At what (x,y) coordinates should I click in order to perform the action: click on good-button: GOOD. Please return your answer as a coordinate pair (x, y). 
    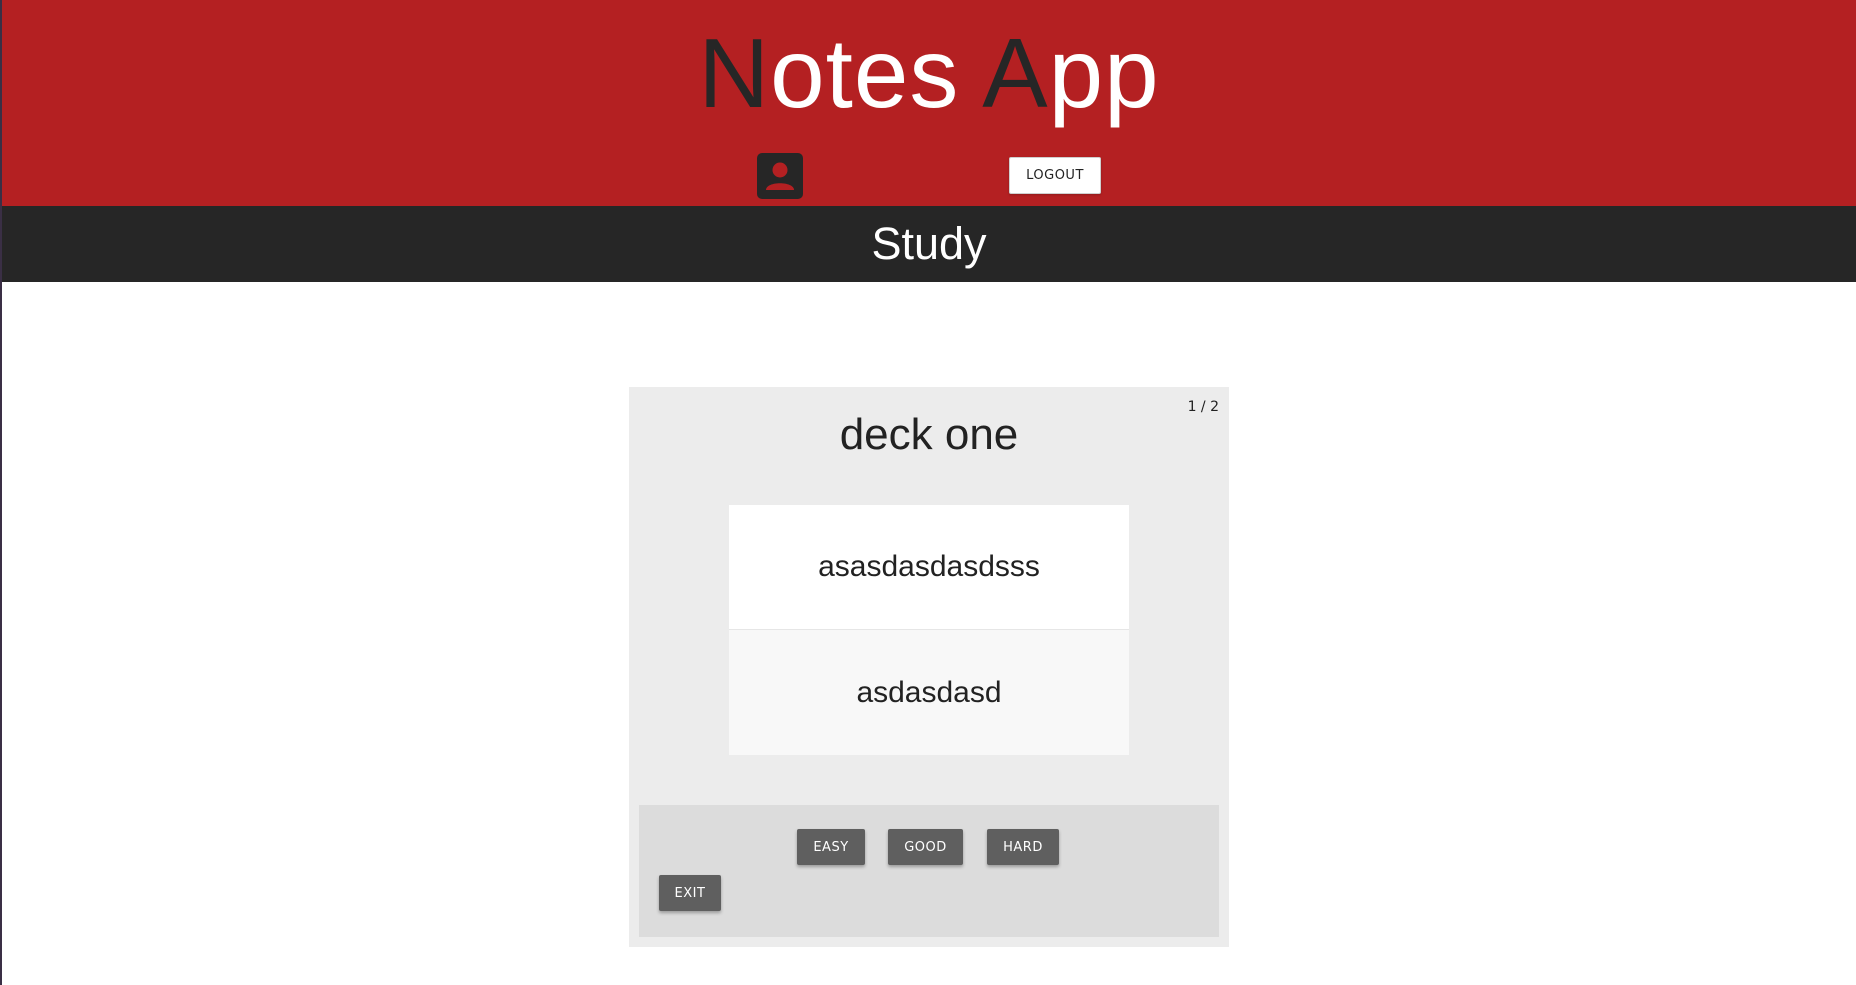
    Looking at the image, I should click on (925, 847).